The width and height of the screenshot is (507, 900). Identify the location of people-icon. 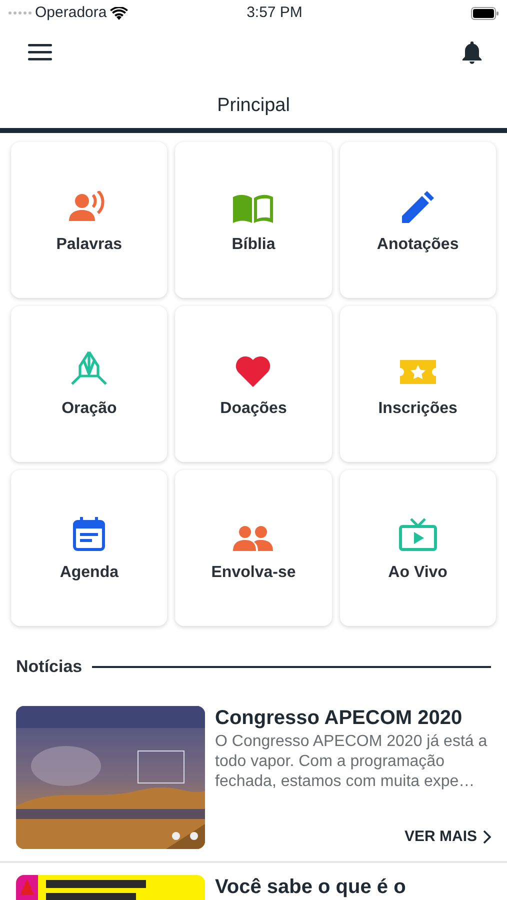
(253, 538).